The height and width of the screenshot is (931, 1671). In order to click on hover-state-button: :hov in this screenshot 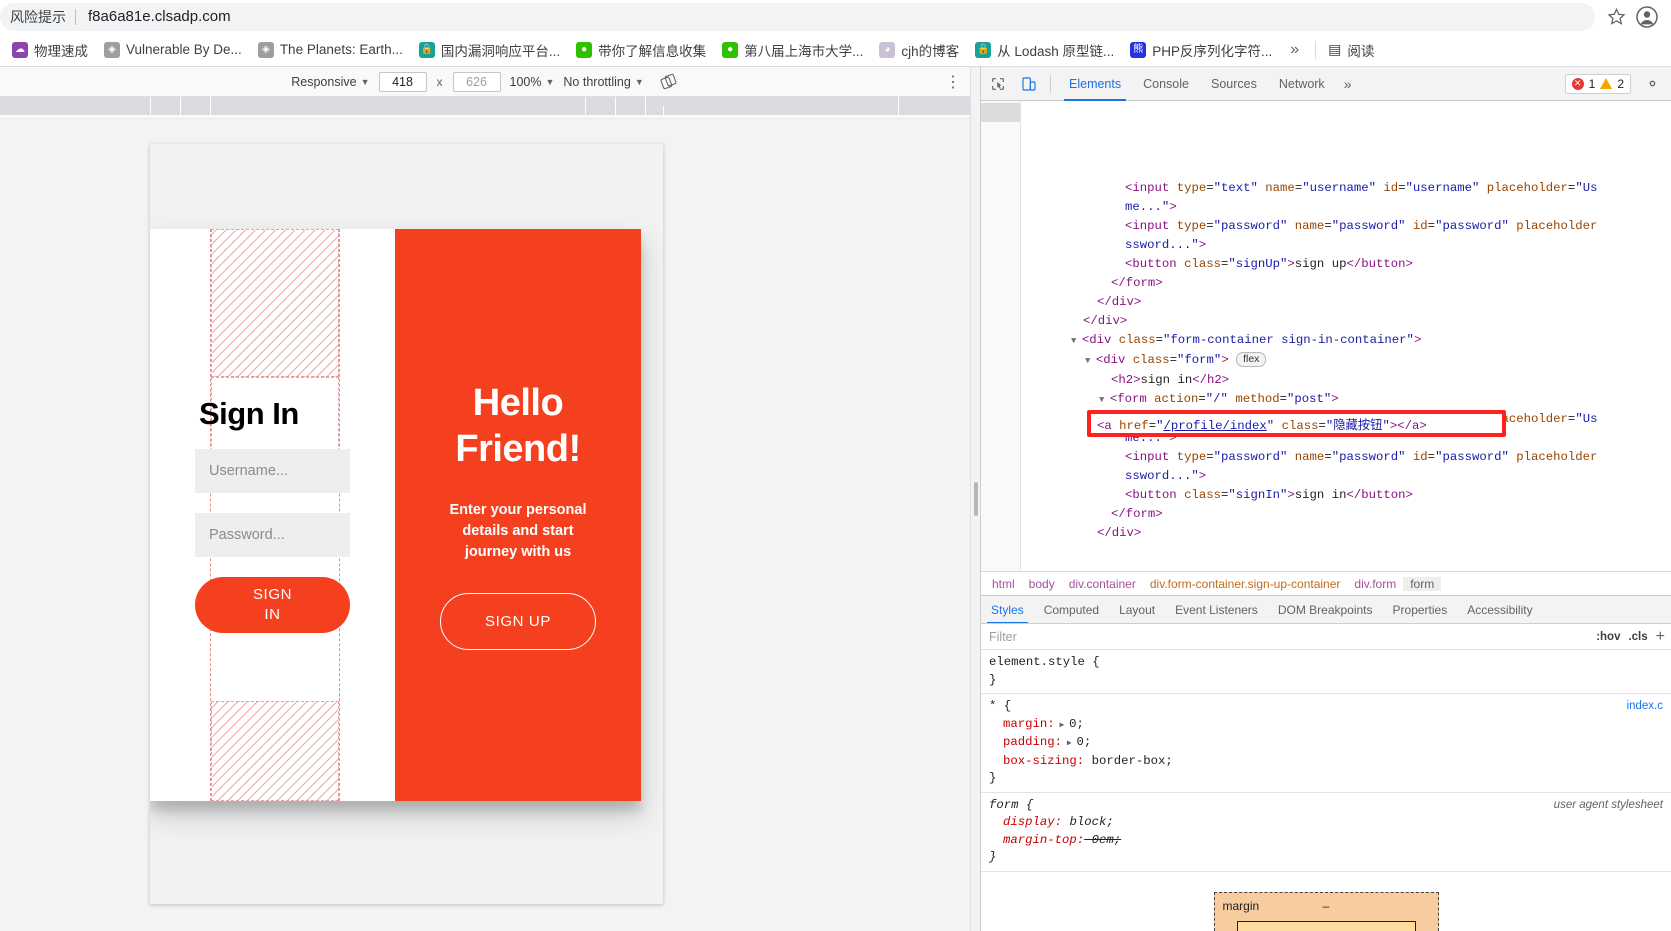, I will do `click(1608, 637)`.